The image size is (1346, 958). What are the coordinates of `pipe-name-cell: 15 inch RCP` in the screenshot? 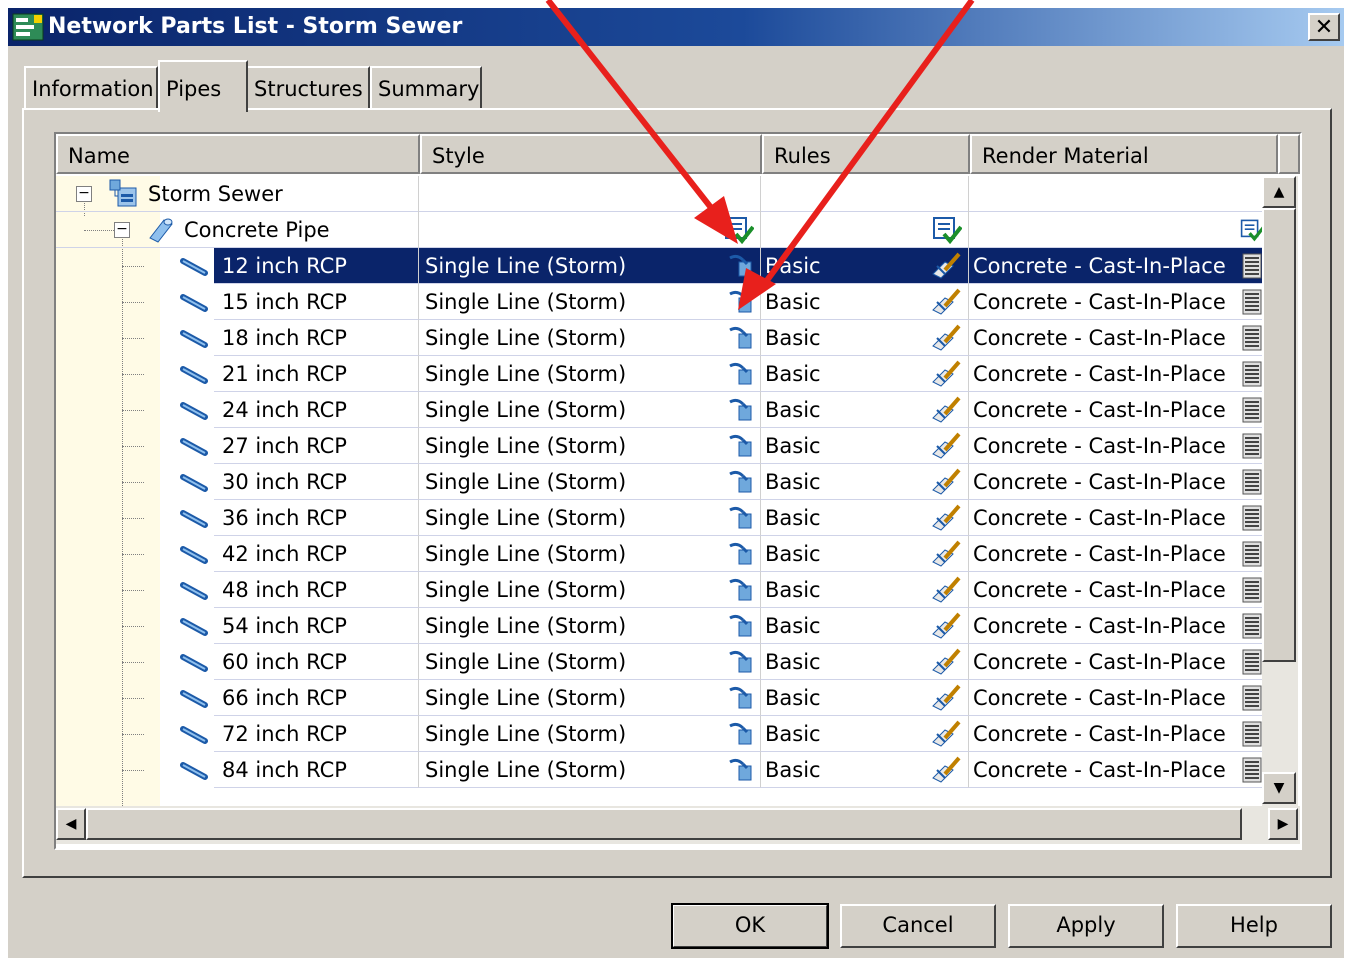 It's located at (316, 302).